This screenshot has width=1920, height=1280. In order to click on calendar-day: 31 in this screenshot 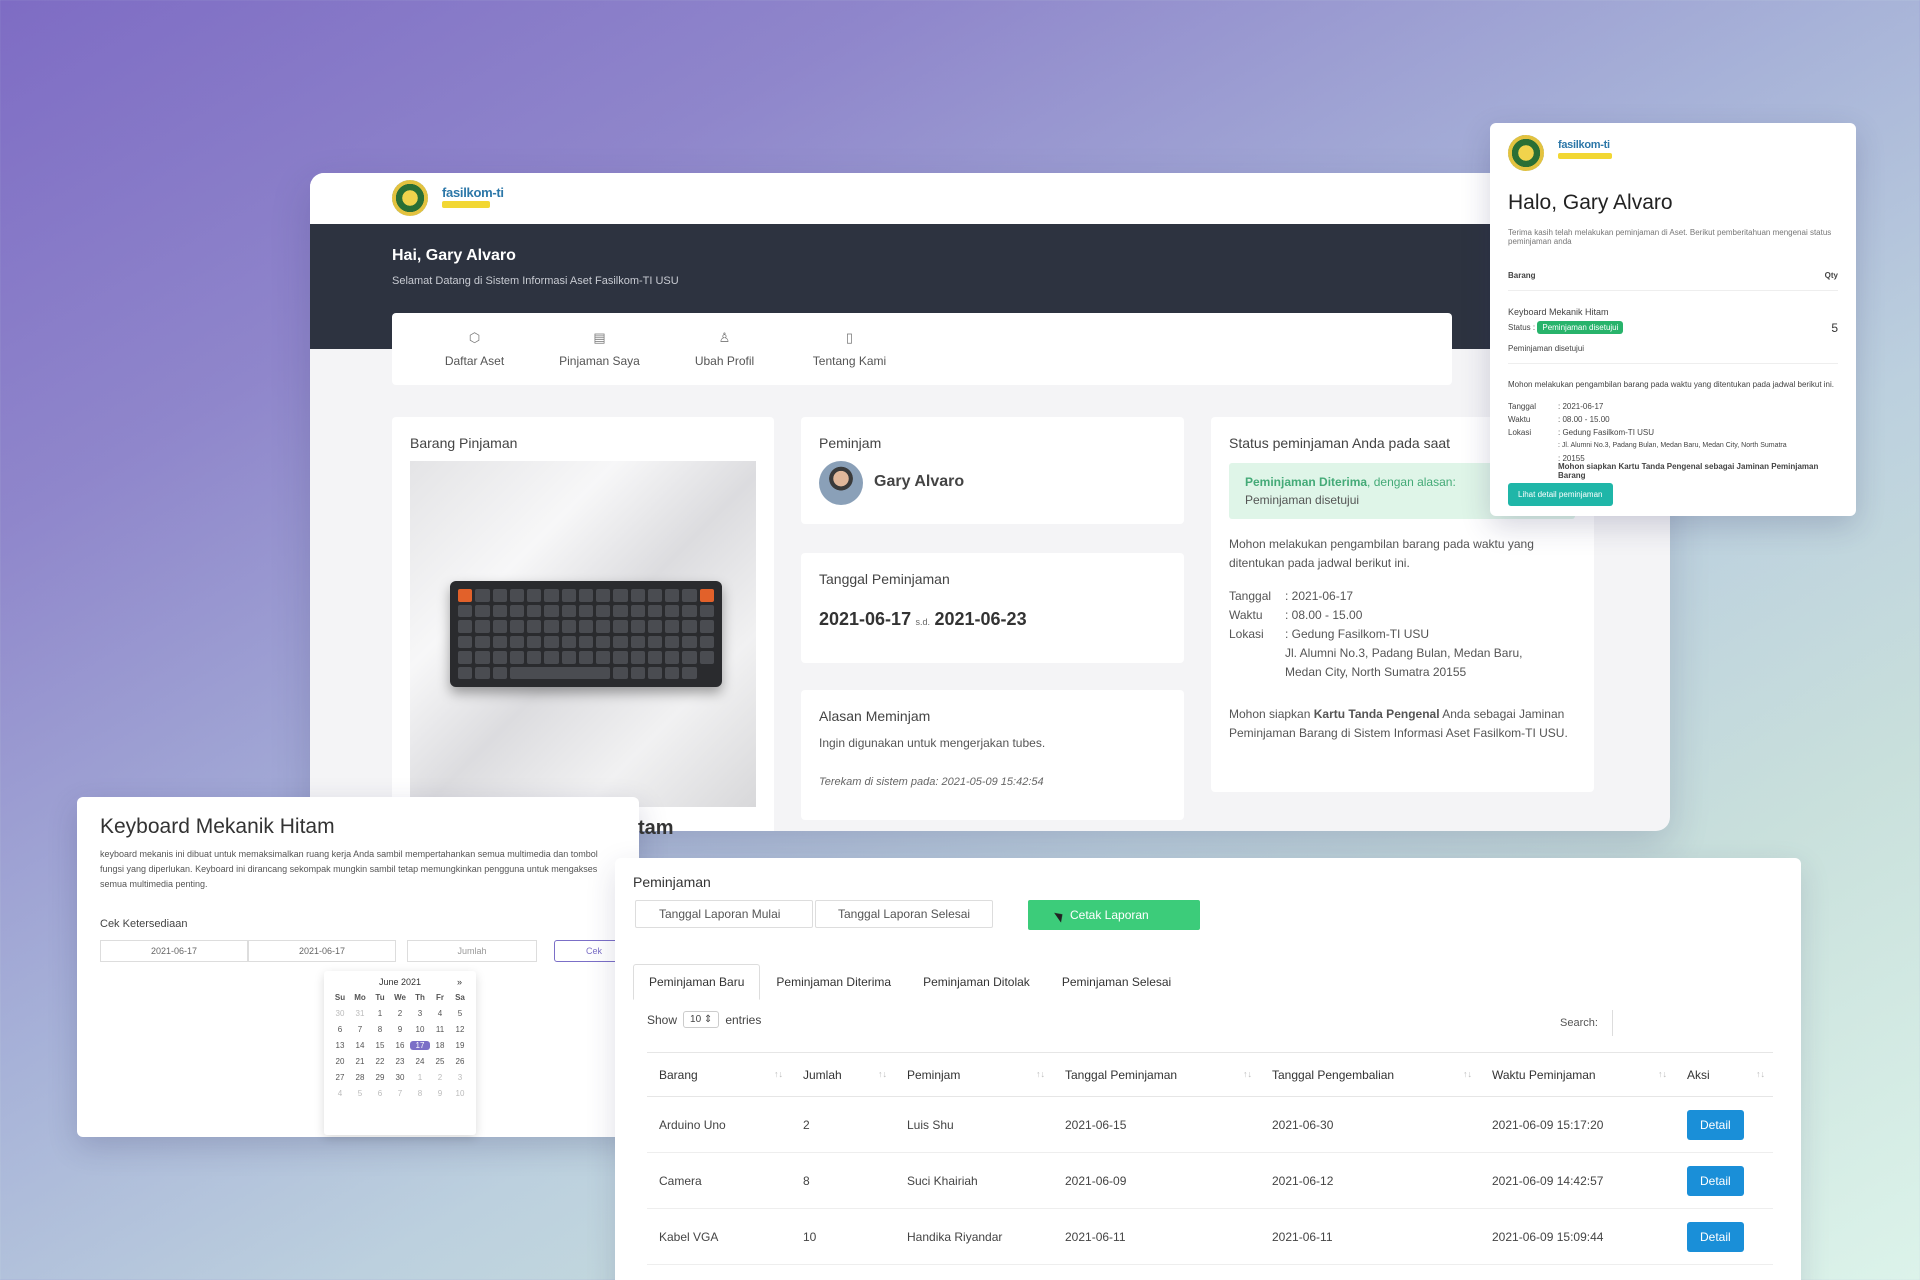, I will do `click(360, 1013)`.